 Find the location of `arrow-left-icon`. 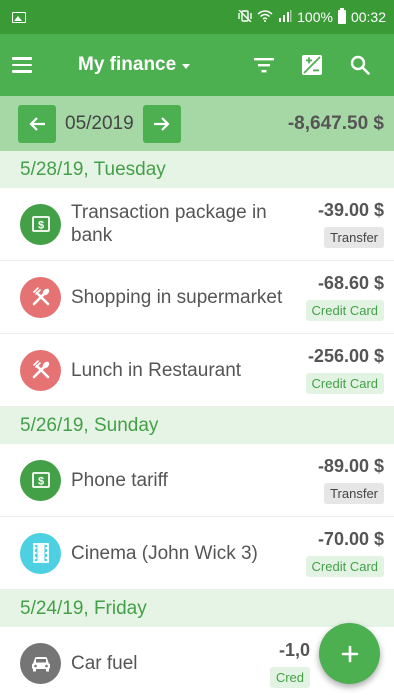

arrow-left-icon is located at coordinates (37, 123).